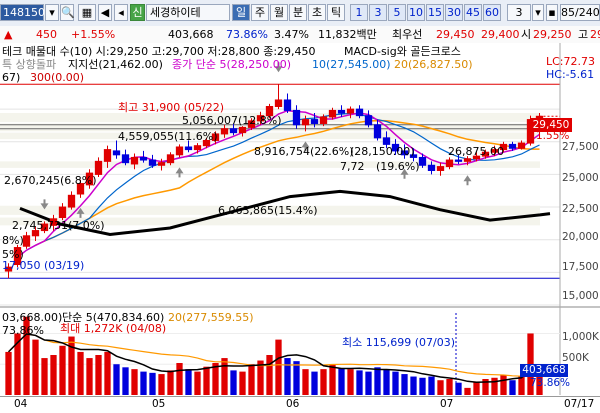 This screenshot has width=600, height=413. What do you see at coordinates (87, 12) in the screenshot?
I see `stock-info-icon: ▦` at bounding box center [87, 12].